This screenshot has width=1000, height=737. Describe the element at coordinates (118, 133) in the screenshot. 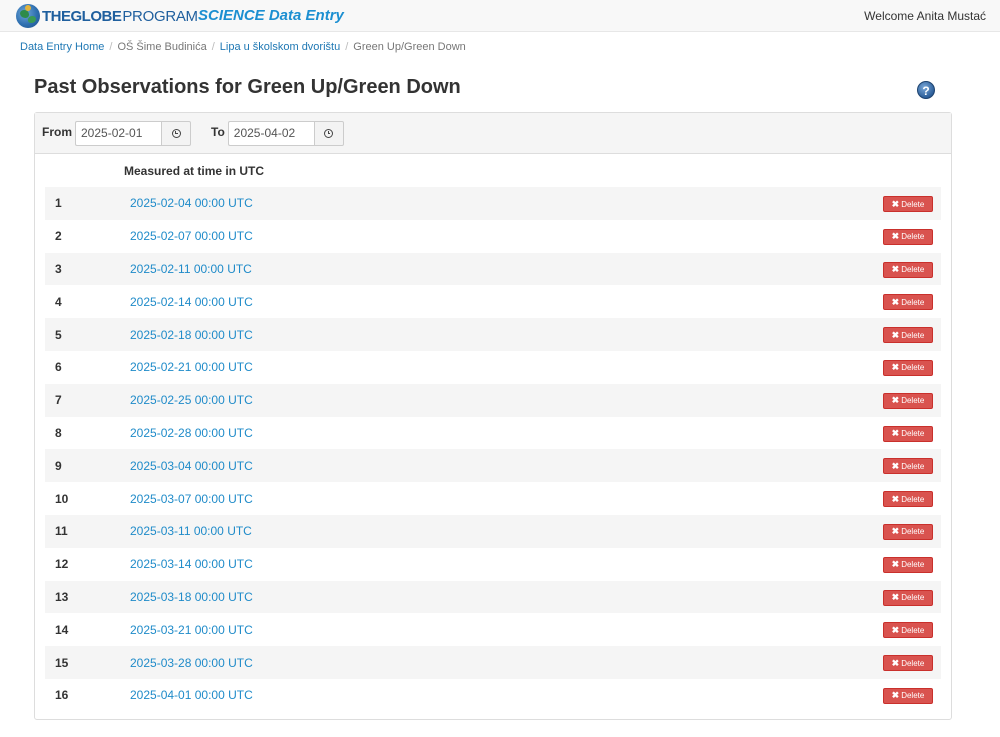

I see `from-date-input: 2025-02-01` at that location.